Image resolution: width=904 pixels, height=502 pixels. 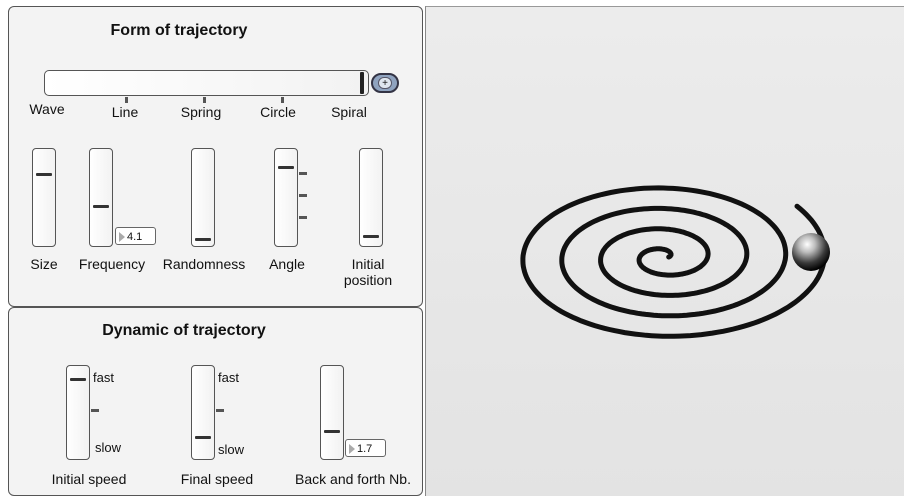 I want to click on spiral-trajectory, so click(x=674, y=262).